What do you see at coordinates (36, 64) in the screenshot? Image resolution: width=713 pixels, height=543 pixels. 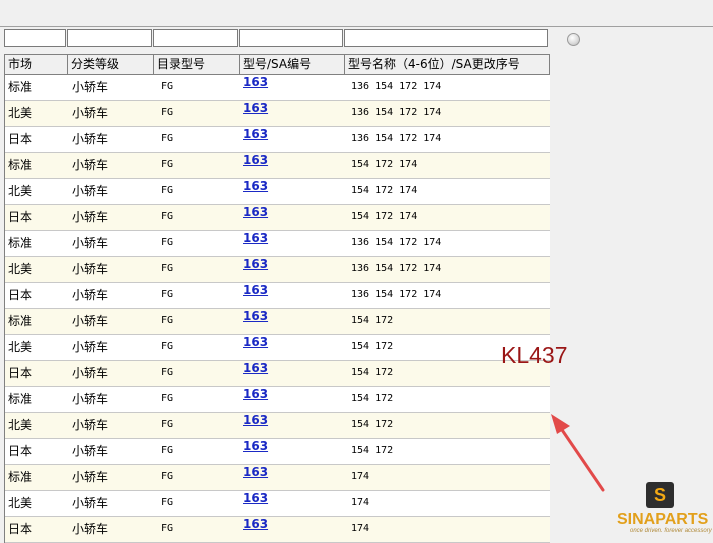 I see `col-market: 市场` at bounding box center [36, 64].